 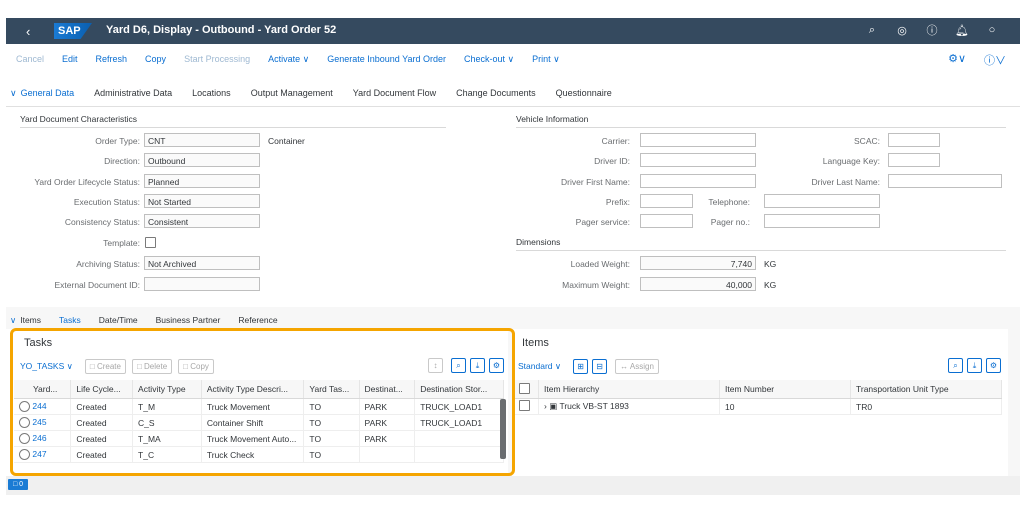 I want to click on row-select-checkbox, so click(x=524, y=405).